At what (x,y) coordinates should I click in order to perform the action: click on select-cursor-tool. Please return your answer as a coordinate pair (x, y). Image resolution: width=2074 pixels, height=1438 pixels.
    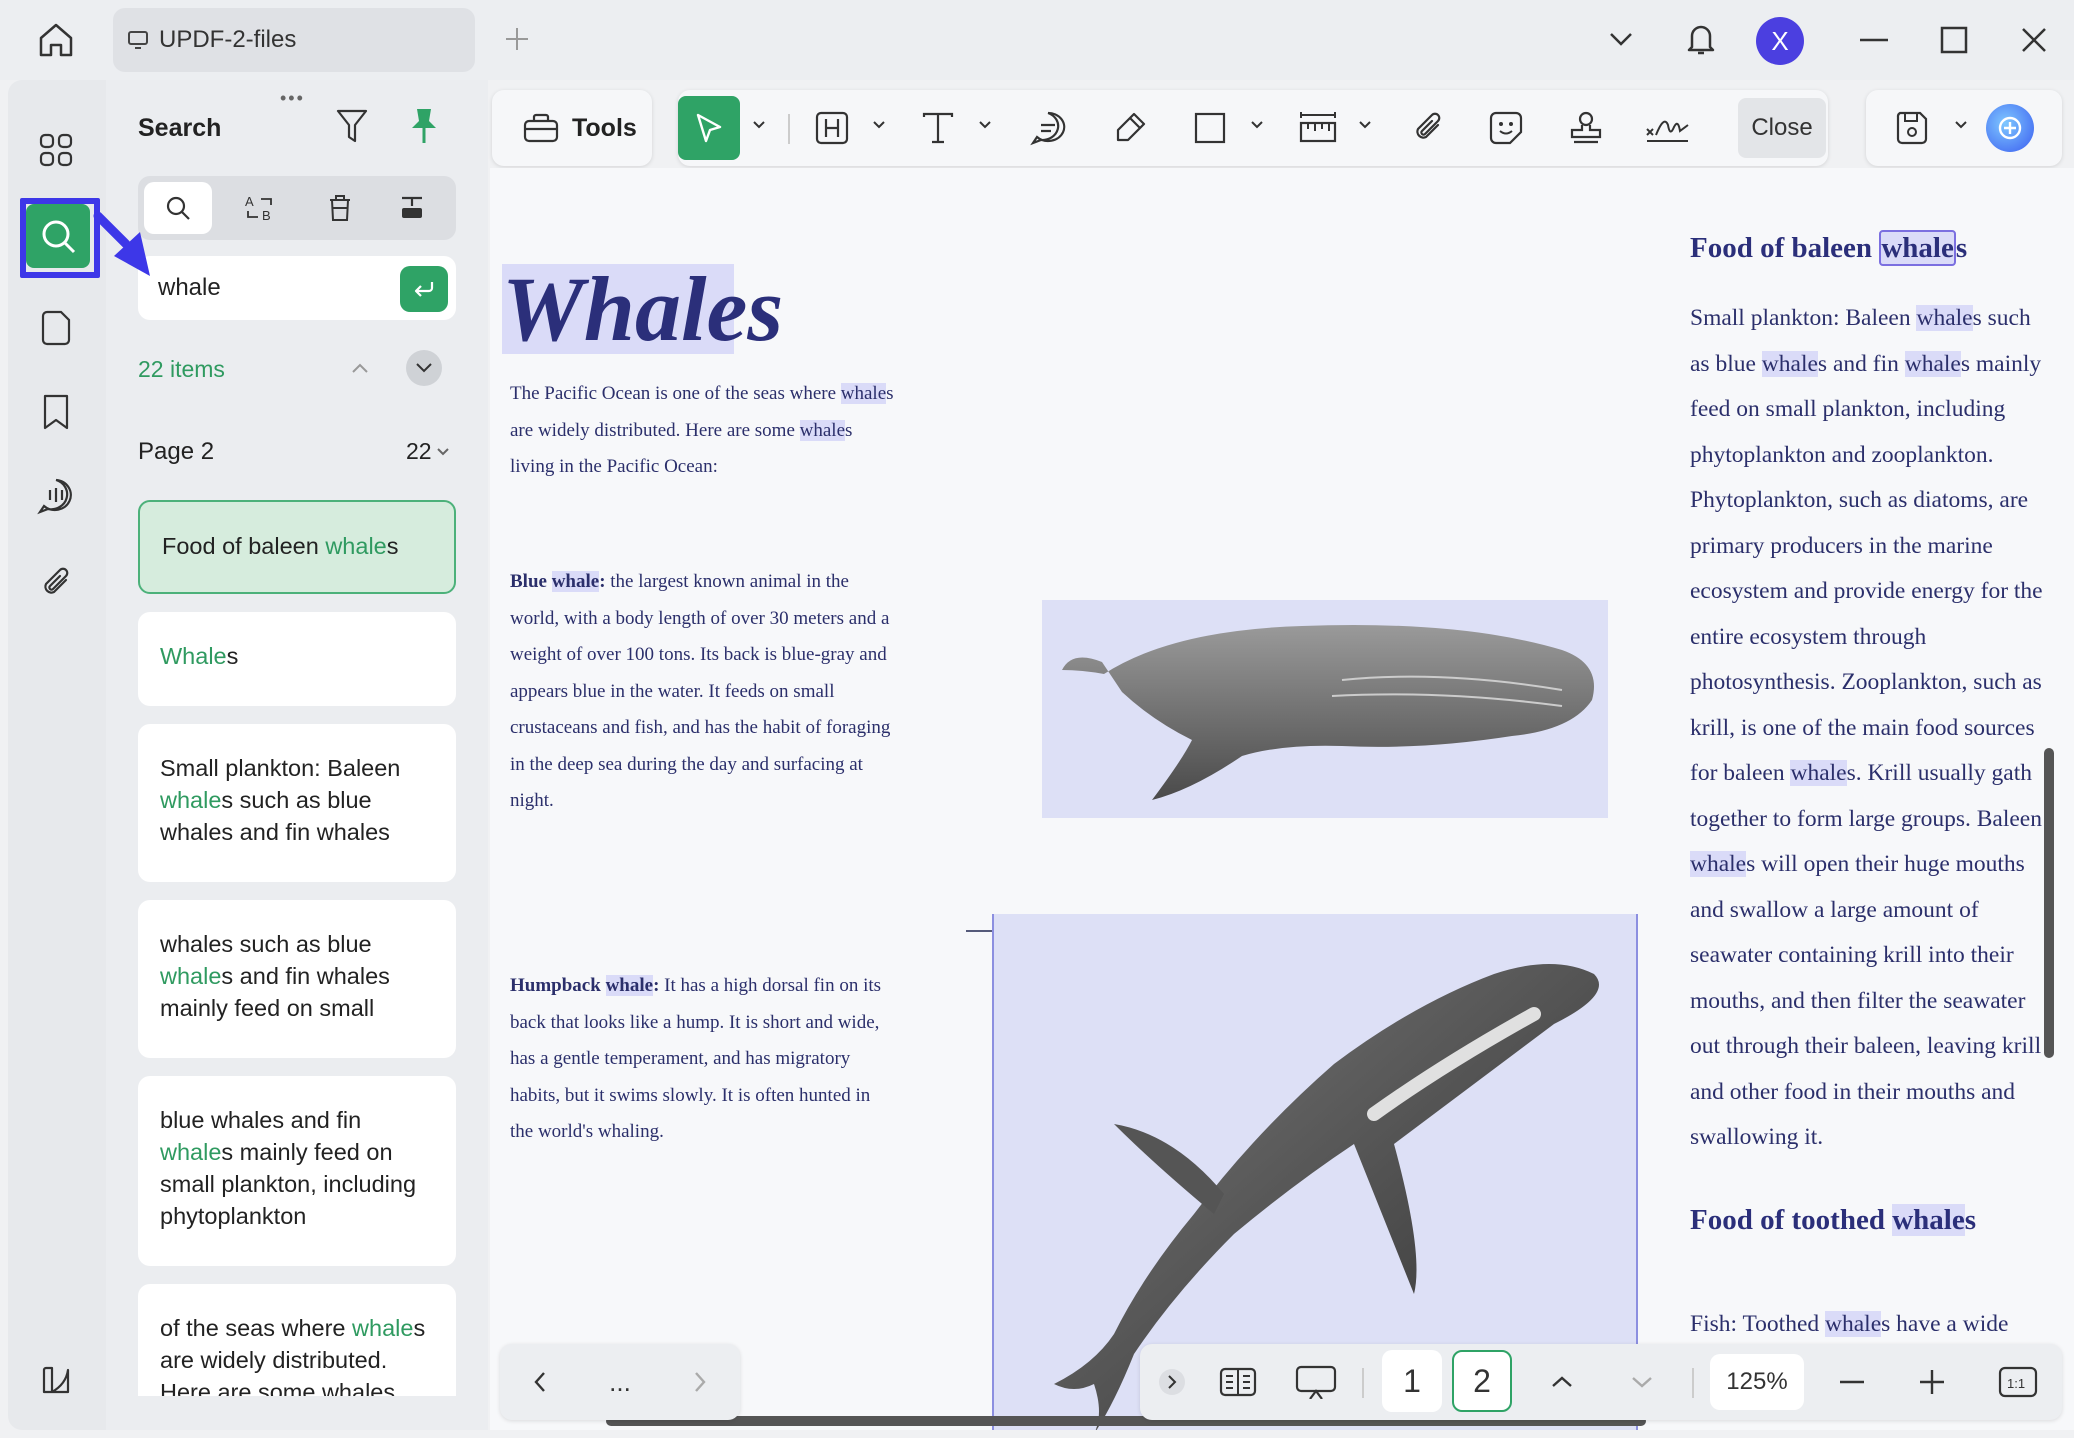
    Looking at the image, I should click on (709, 128).